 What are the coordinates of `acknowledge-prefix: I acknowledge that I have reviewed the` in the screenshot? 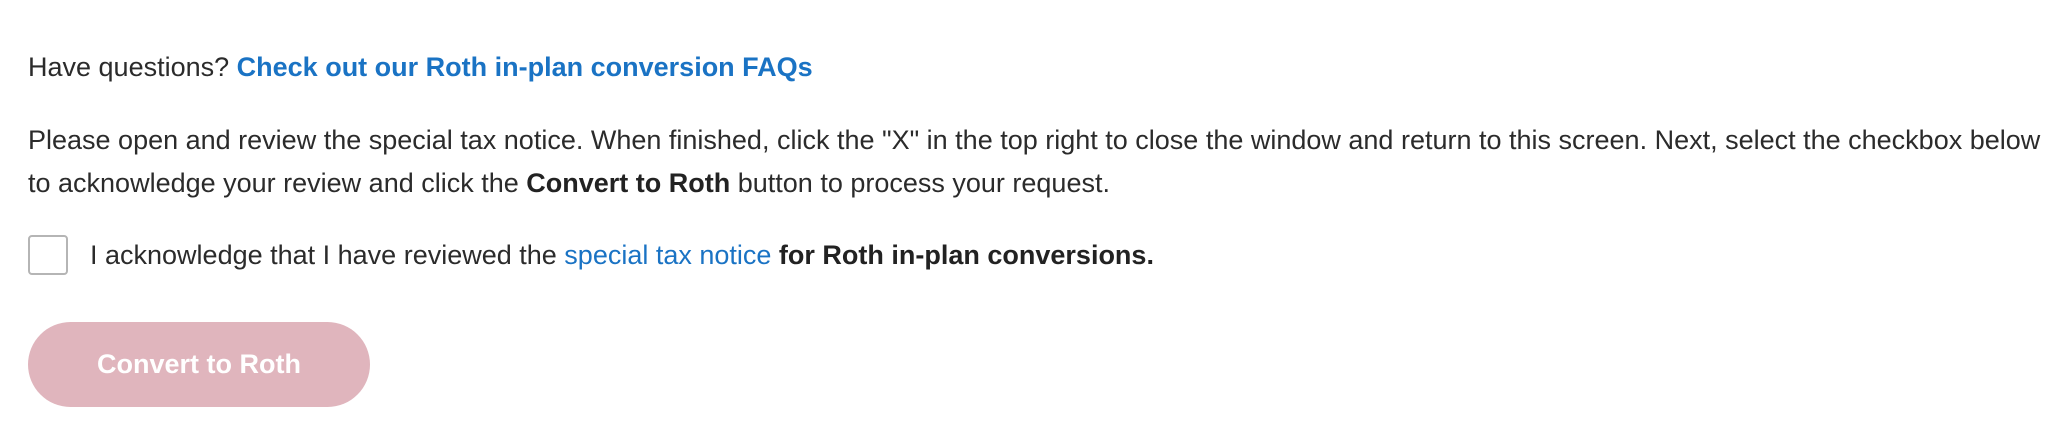 It's located at (327, 255).